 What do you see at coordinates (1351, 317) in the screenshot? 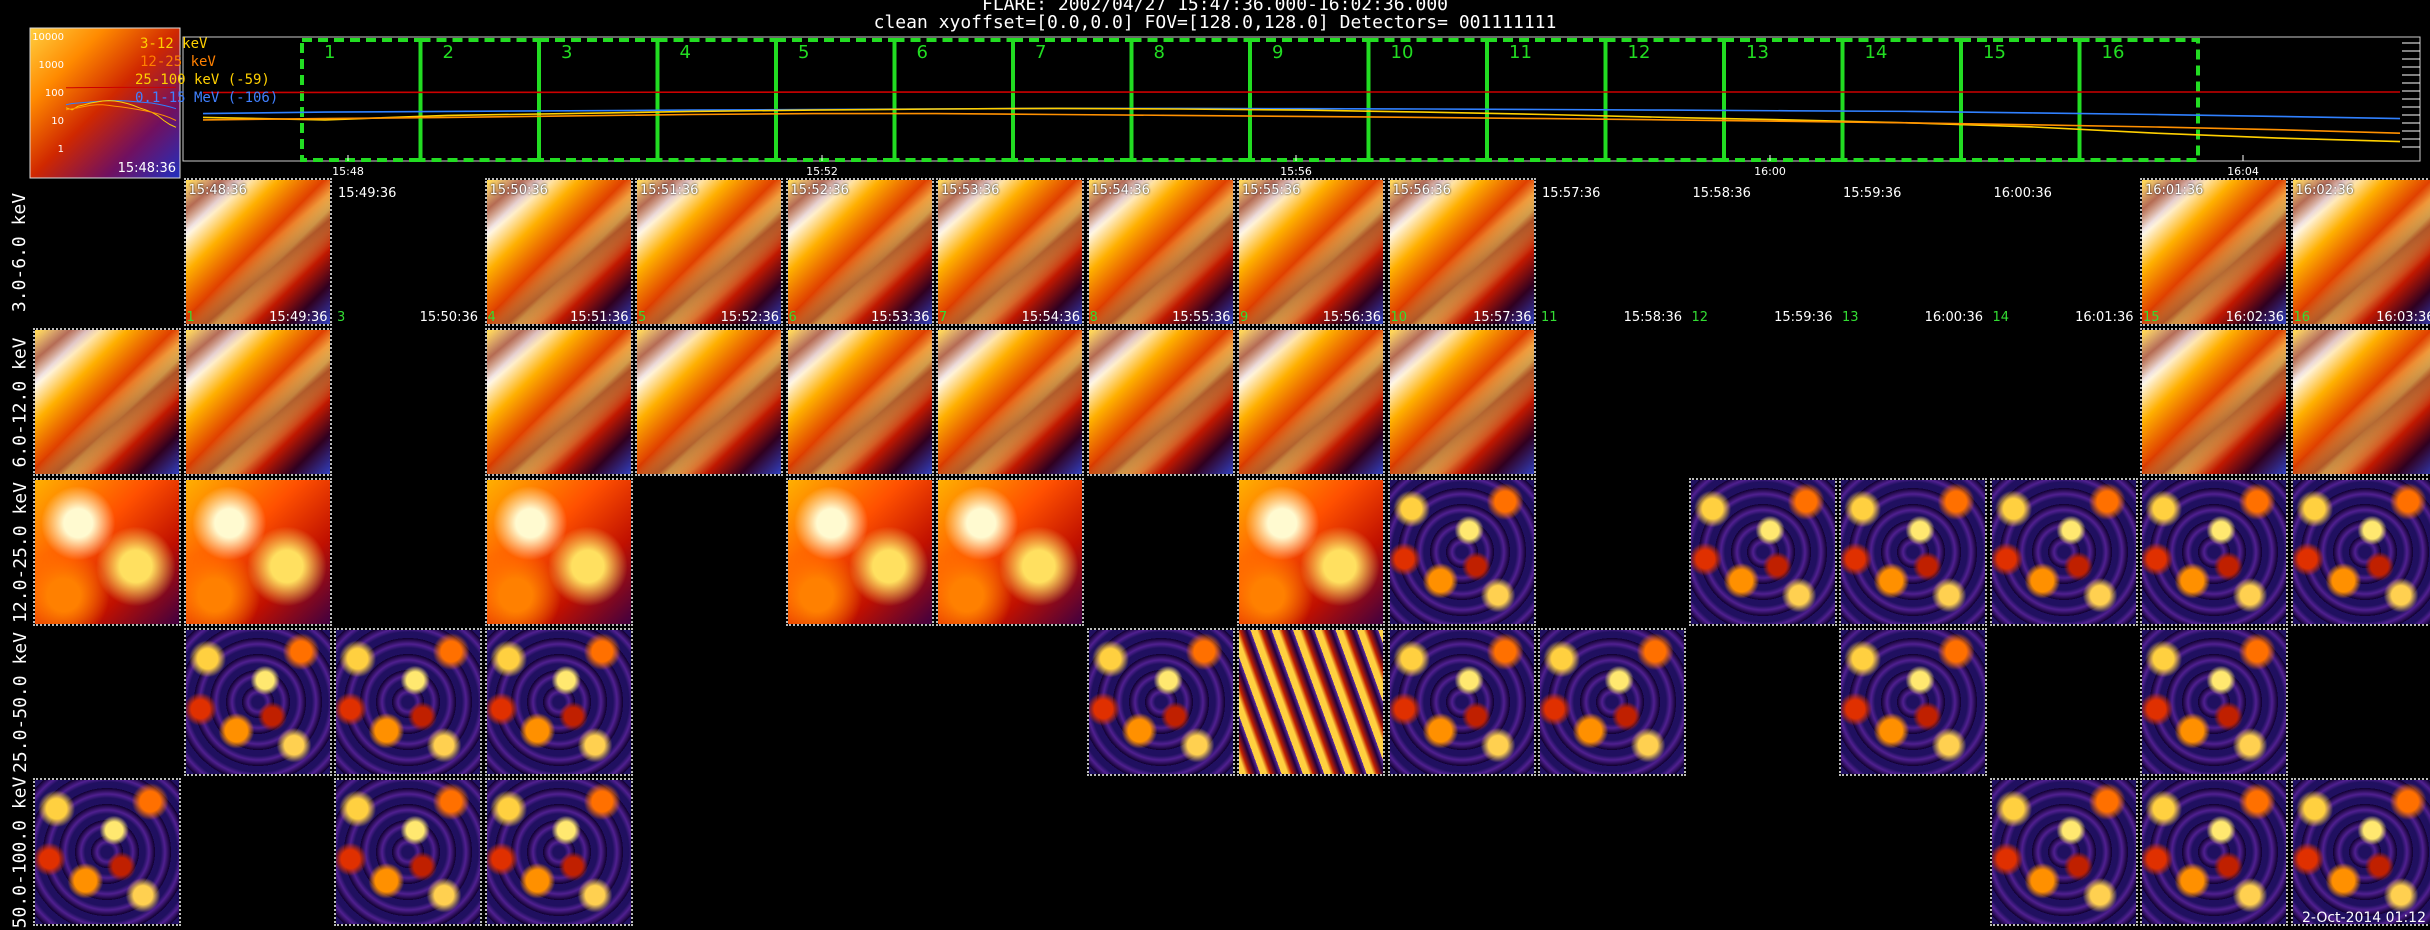
I see `interval-time: 15:56:36` at bounding box center [1351, 317].